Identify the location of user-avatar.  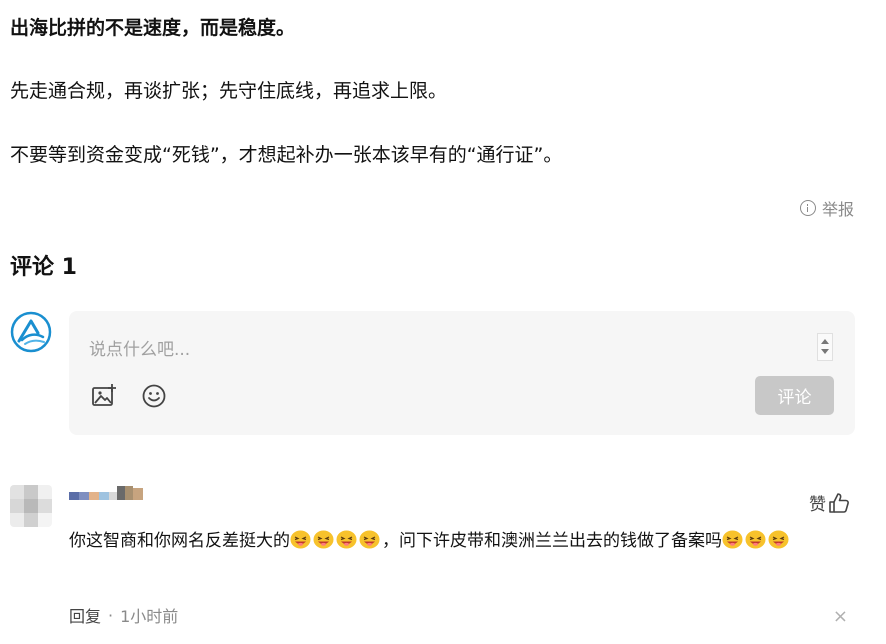
(31, 332).